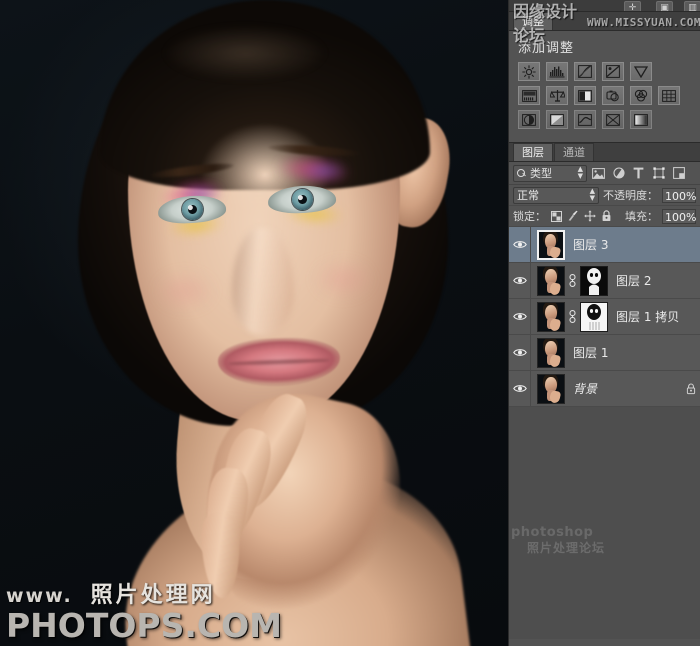 Image resolution: width=700 pixels, height=646 pixels. I want to click on exposure-icon, so click(613, 71).